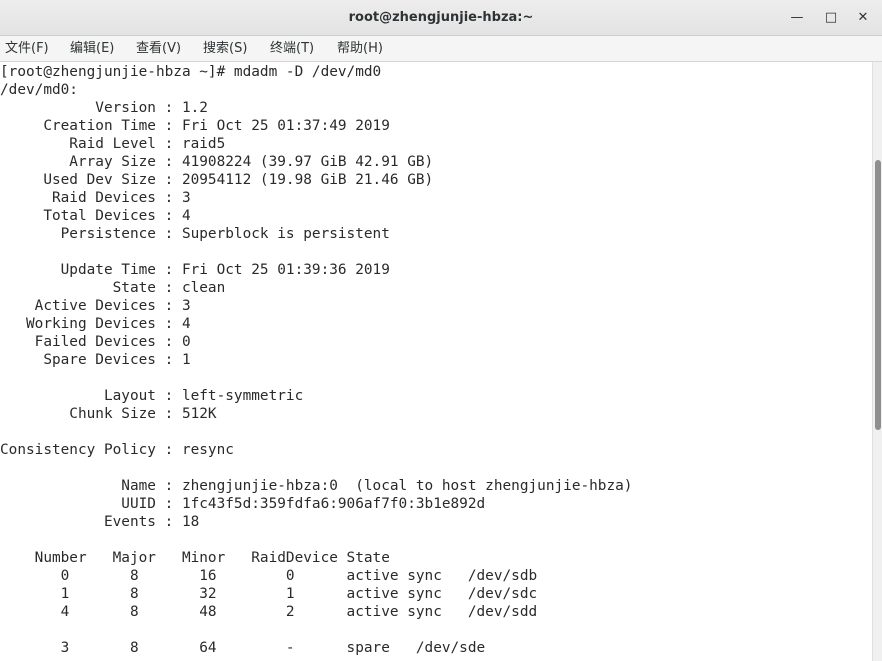 This screenshot has height=661, width=882. I want to click on terminal-line: /dev/md0:, so click(39, 90).